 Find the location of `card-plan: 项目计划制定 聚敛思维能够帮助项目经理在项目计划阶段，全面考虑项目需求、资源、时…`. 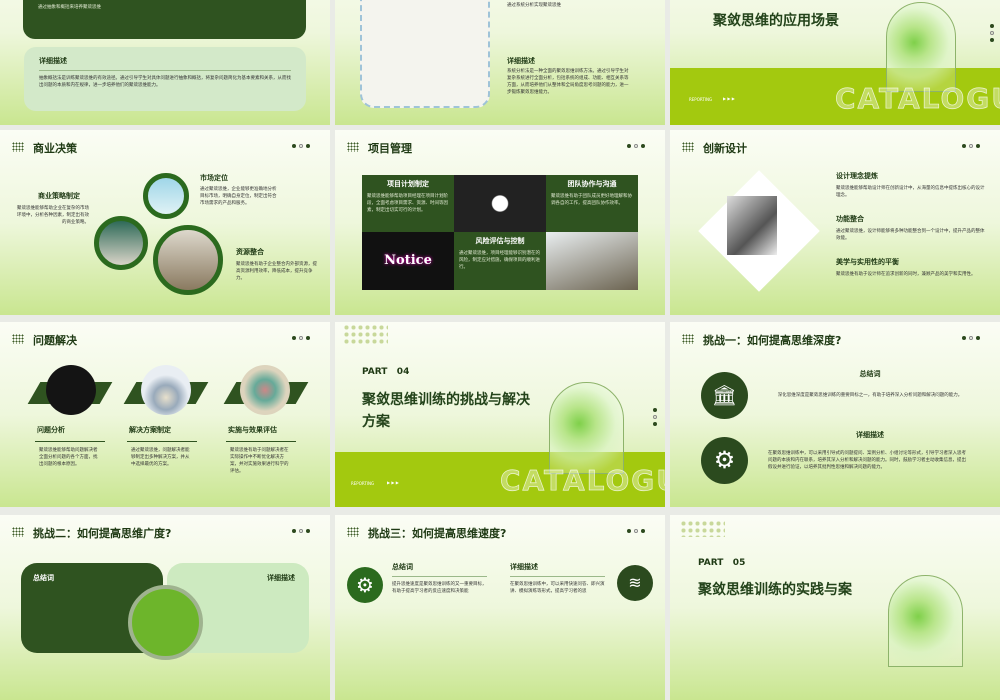

card-plan: 项目计划制定 聚敛思维能够帮助项目经理在项目计划阶段，全面考虑项目需求、资源、时… is located at coordinates (408, 203).